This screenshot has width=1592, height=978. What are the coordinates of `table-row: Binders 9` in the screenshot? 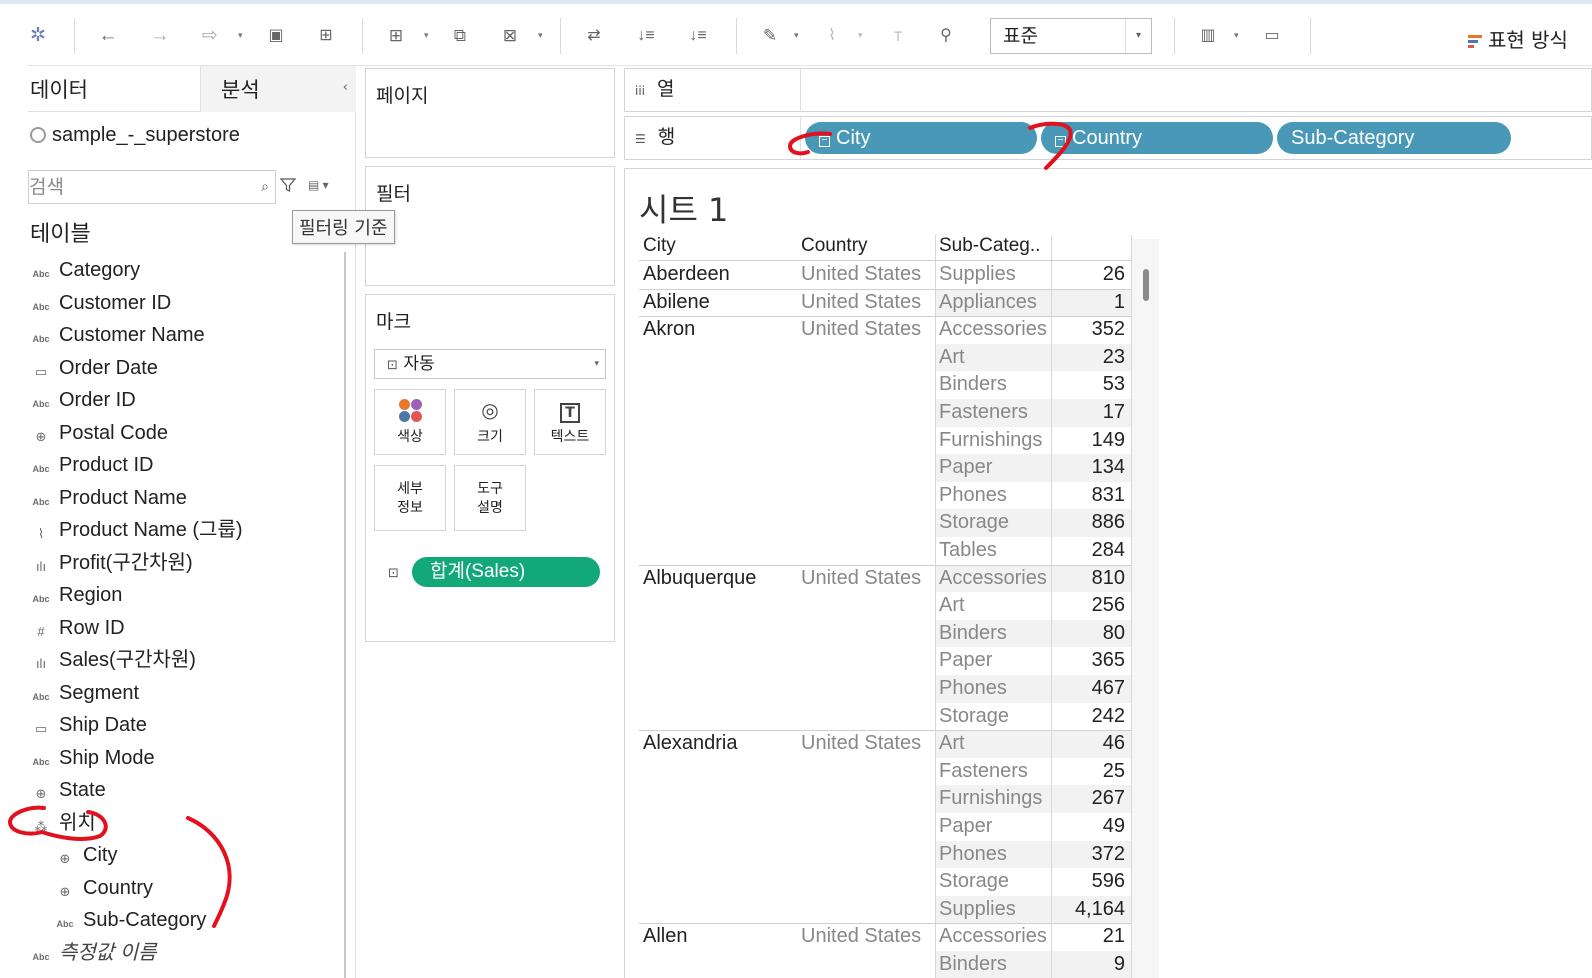 It's located at (885, 964).